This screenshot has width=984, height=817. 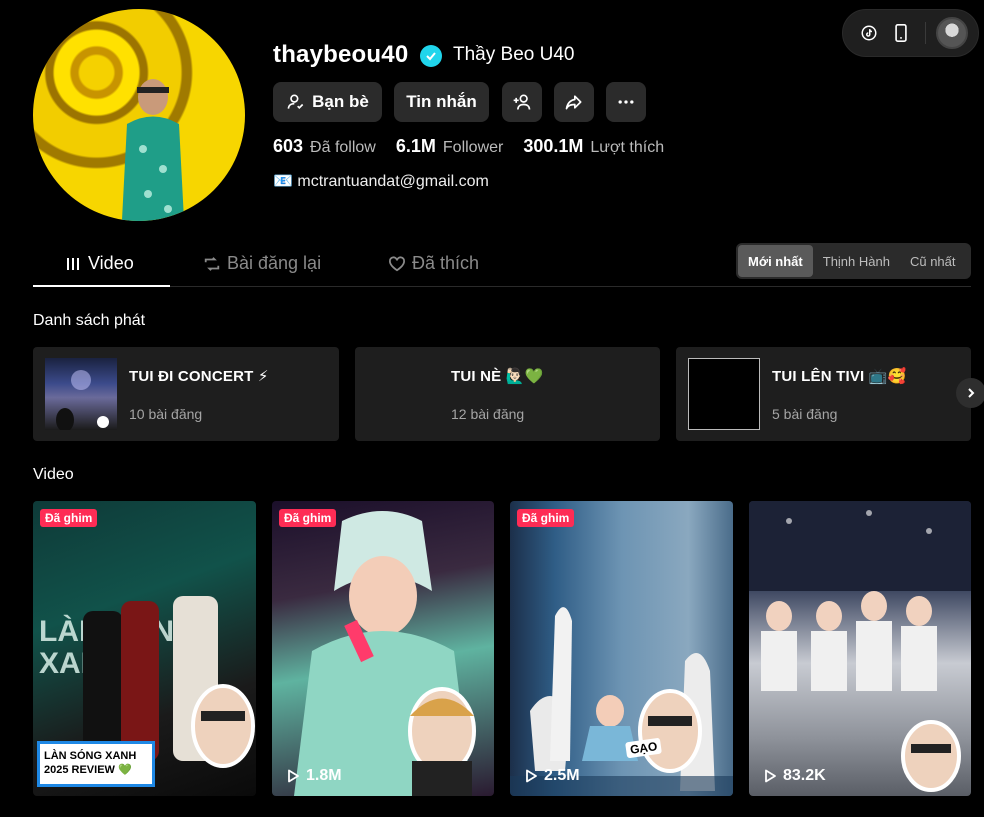 What do you see at coordinates (724, 394) in the screenshot?
I see `playlist-thumbnail-broken` at bounding box center [724, 394].